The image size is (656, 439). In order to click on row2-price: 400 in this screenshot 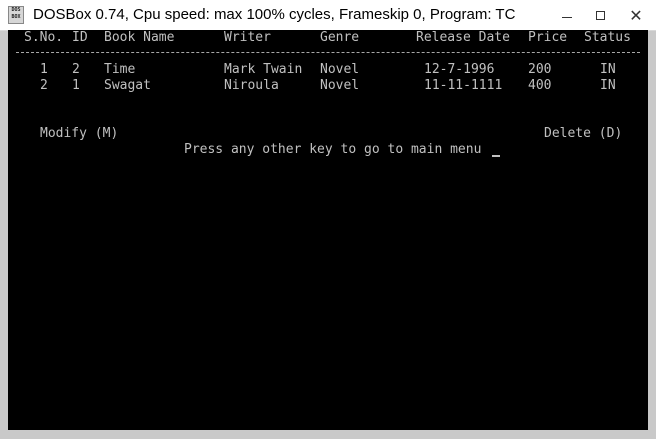, I will do `click(540, 85)`.